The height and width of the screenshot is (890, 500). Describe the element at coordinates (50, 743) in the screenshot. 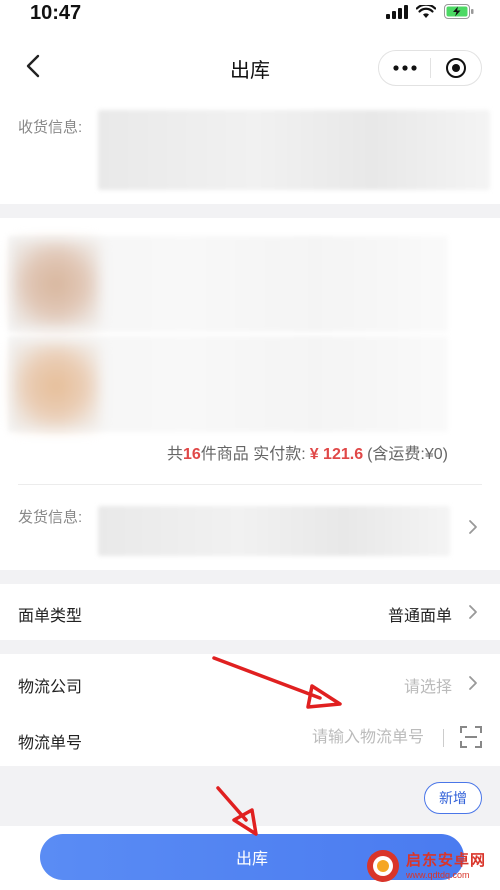

I see `tracking-number-label: 物流单号` at that location.